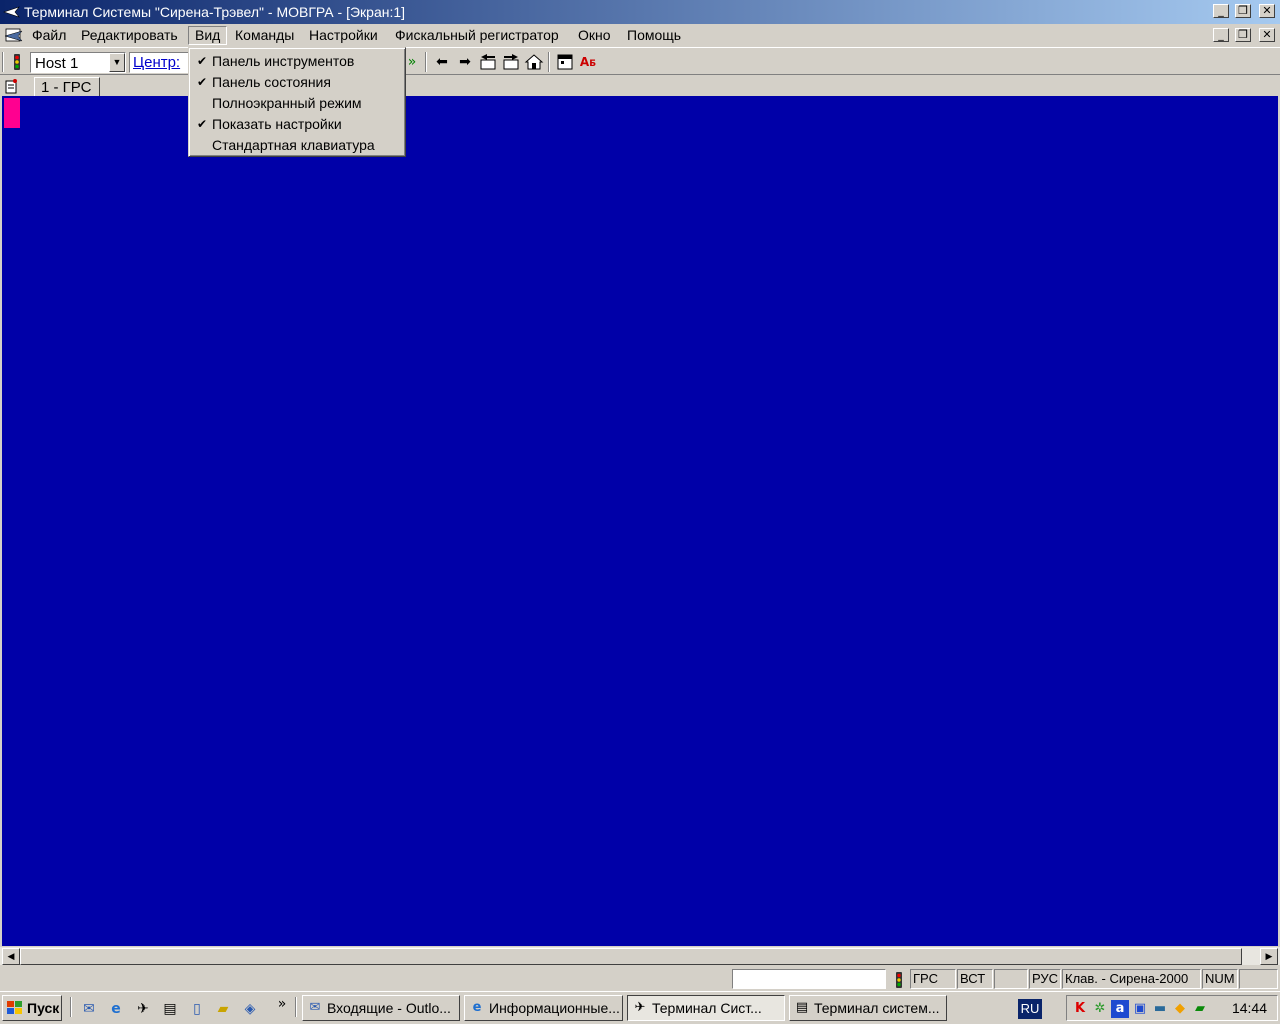 This screenshot has height=1024, width=1280. Describe the element at coordinates (264, 35) in the screenshot. I see `menu-commands: Команды` at that location.